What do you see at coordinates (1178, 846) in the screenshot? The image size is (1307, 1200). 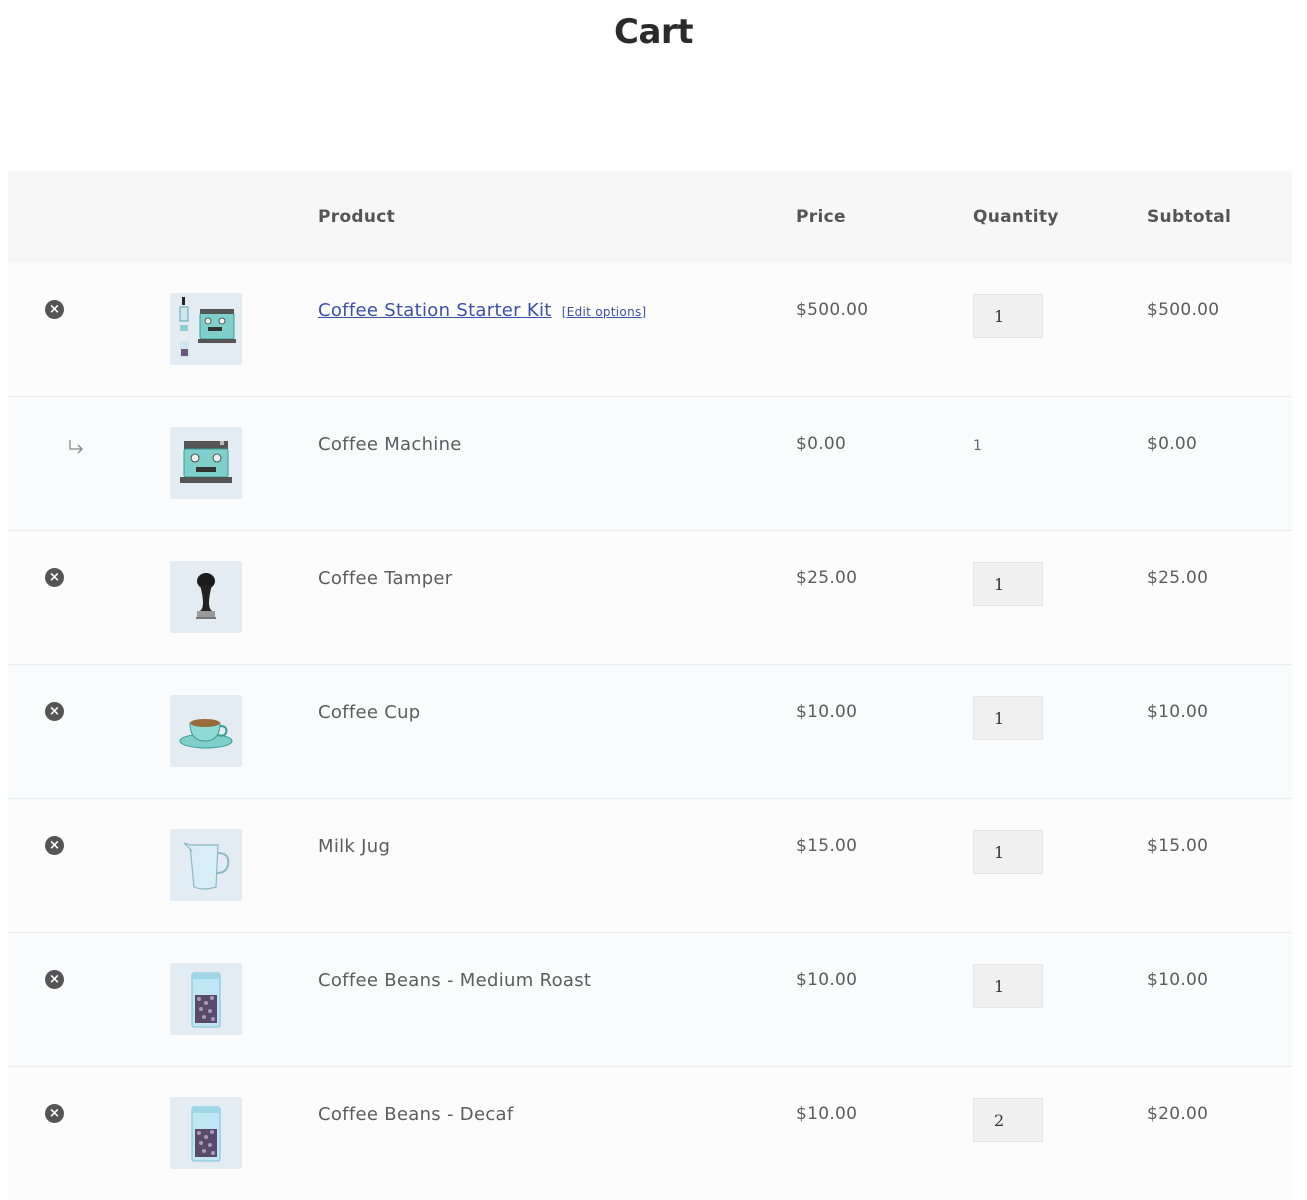 I see `product-subtotal: $15.00` at bounding box center [1178, 846].